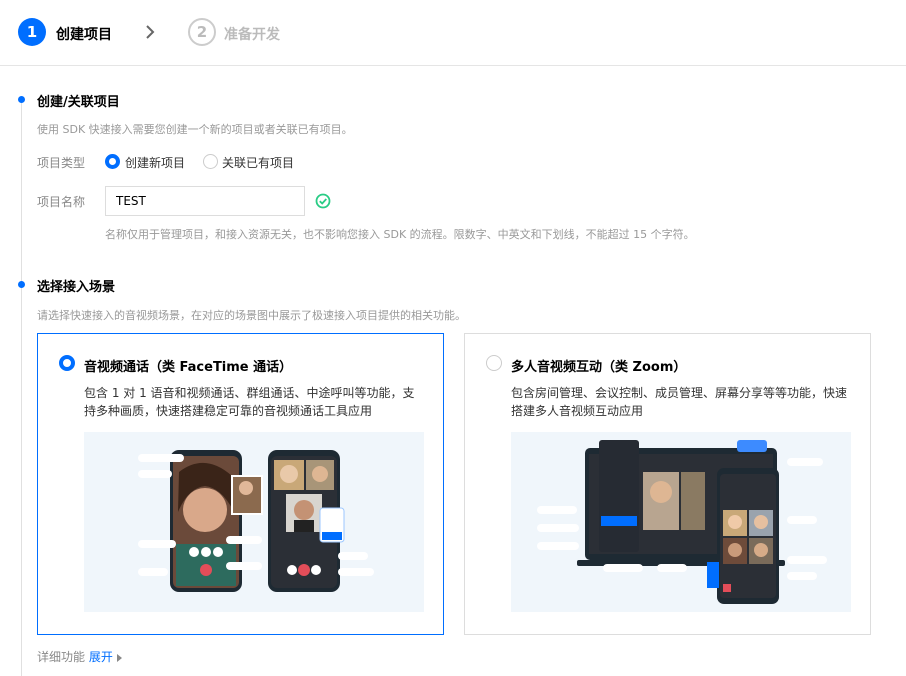  Describe the element at coordinates (61, 657) in the screenshot. I see `detail-label: 详细功能` at that location.